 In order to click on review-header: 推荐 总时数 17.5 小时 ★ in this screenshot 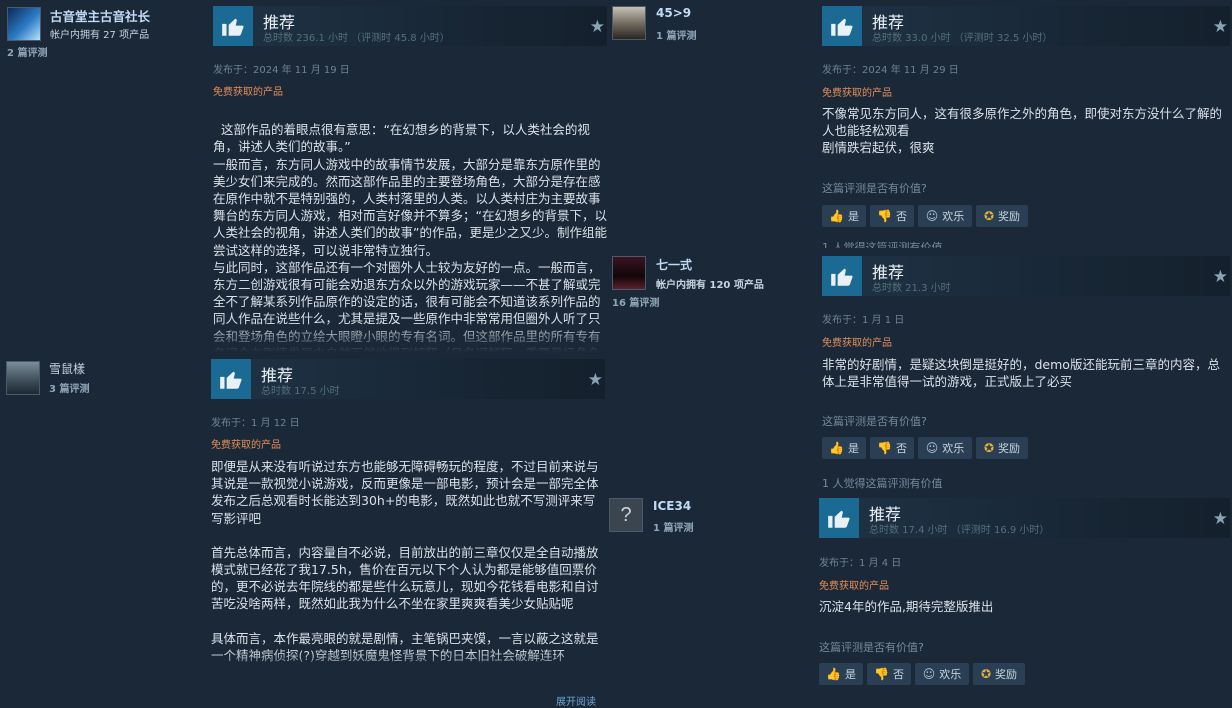, I will do `click(408, 379)`.